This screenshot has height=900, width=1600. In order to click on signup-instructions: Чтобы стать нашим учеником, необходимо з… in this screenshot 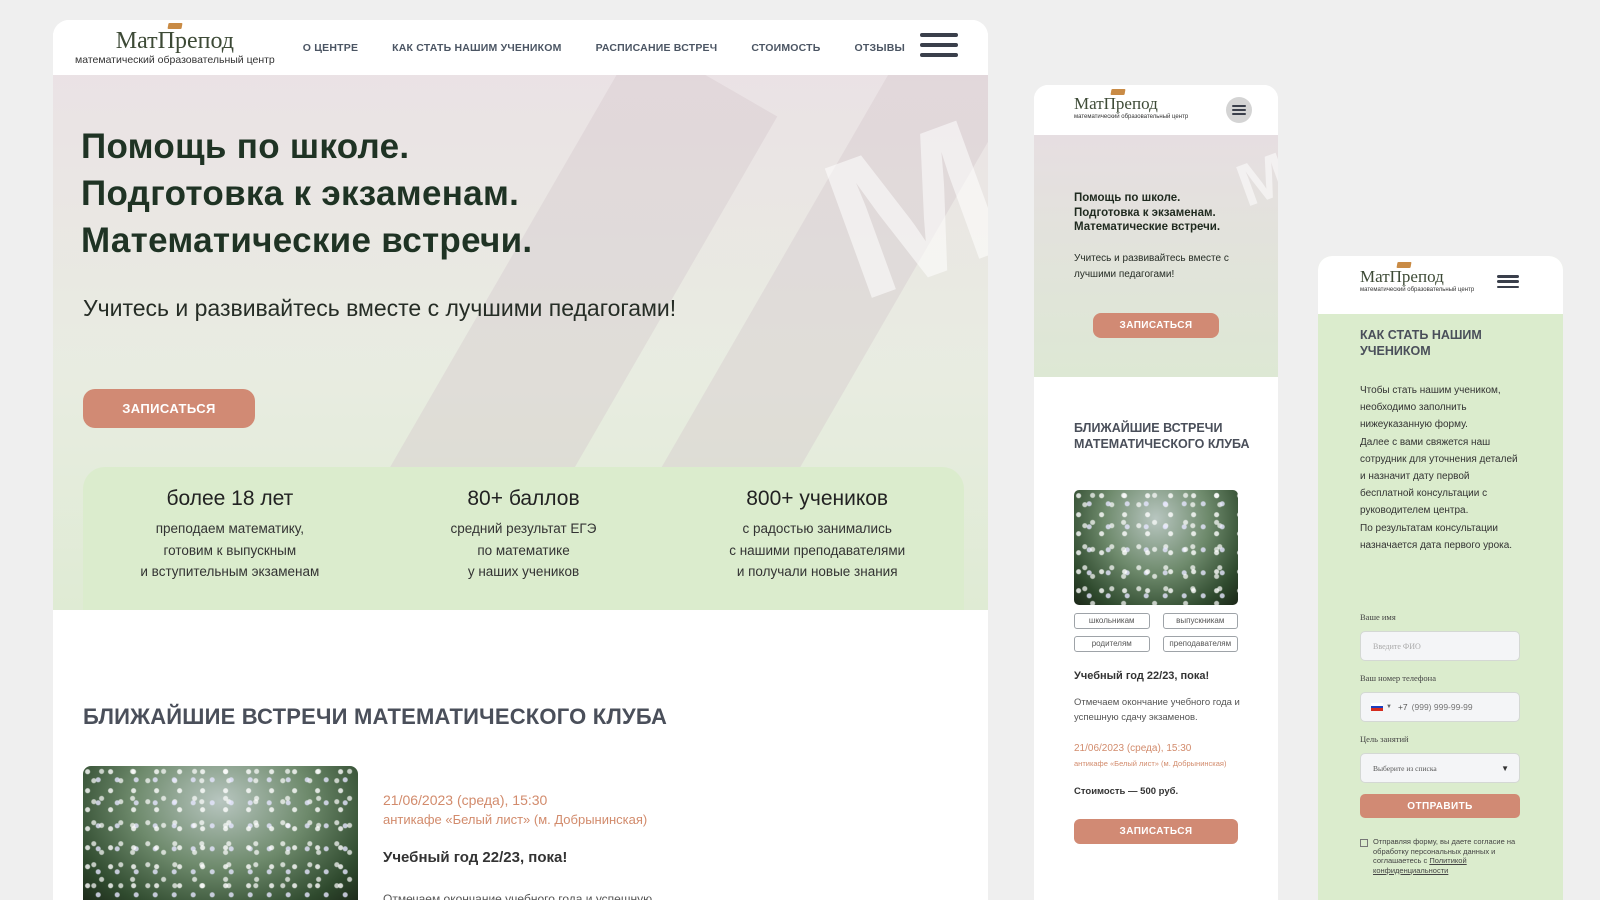, I will do `click(1439, 468)`.